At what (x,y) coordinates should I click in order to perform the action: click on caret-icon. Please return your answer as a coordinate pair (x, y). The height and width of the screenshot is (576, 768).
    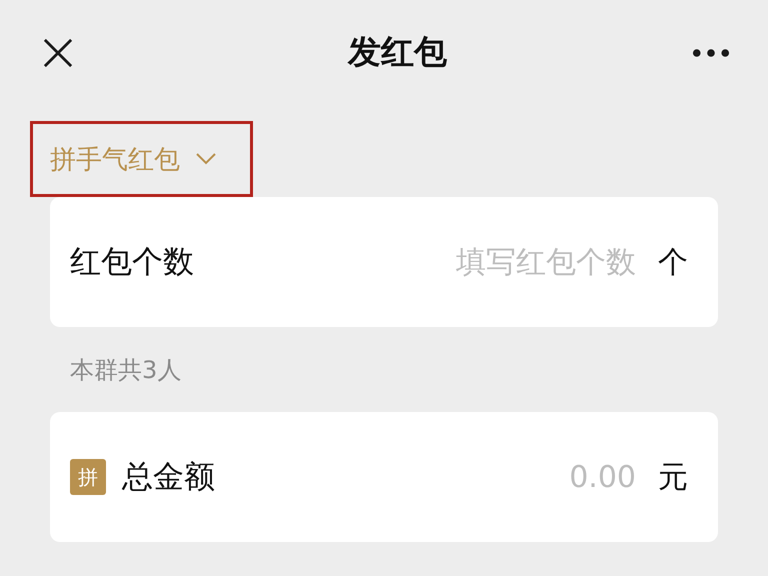
    Looking at the image, I should click on (206, 159).